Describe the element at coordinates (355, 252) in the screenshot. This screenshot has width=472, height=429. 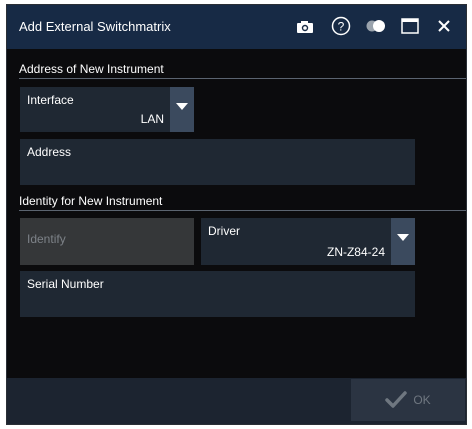
I see `driver-value: ZN-Z84-24` at that location.